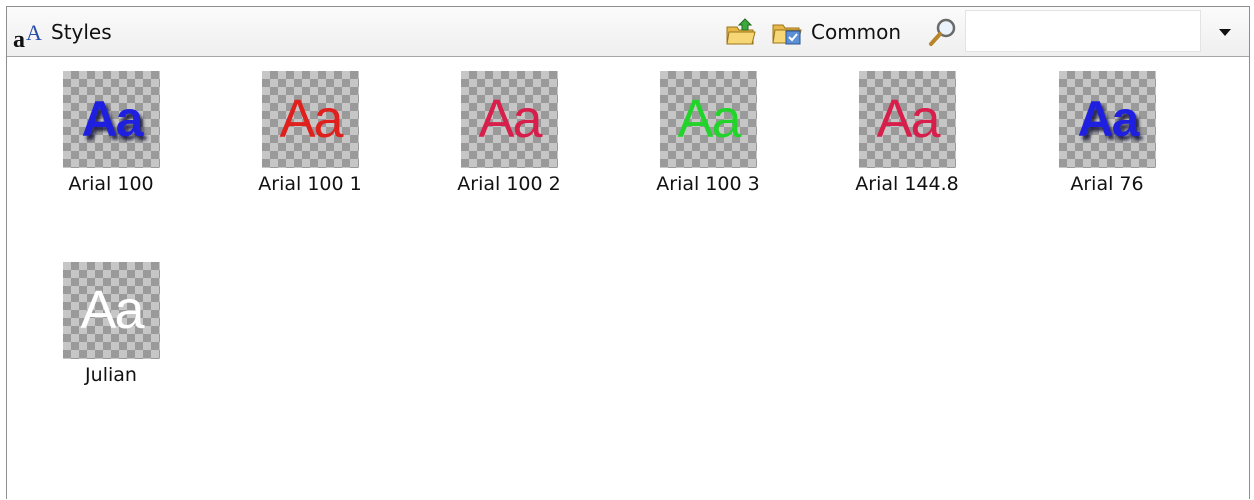  Describe the element at coordinates (1083, 31) in the screenshot. I see `search-input` at that location.